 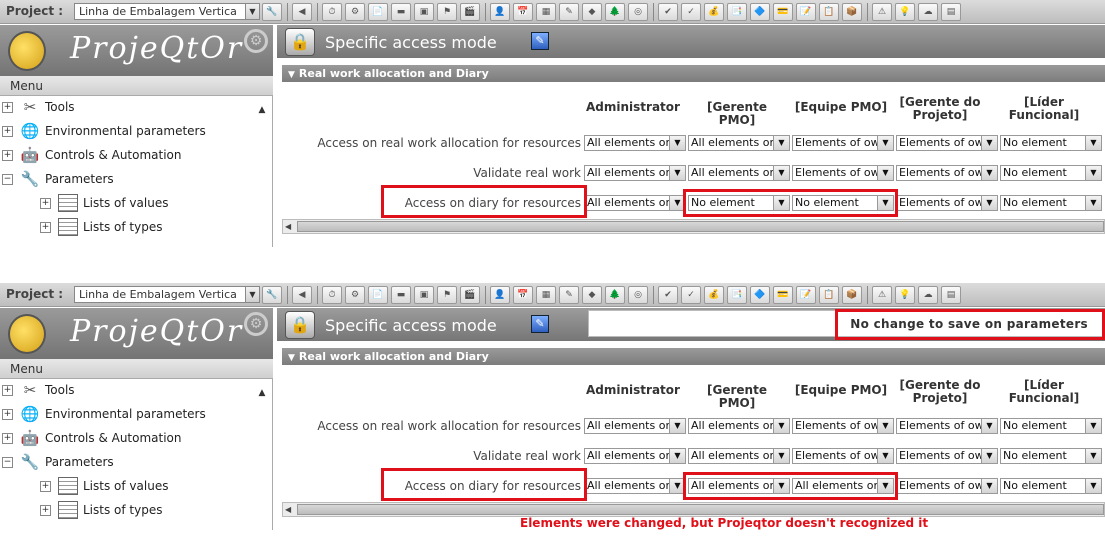 What do you see at coordinates (693, 73) in the screenshot?
I see `section-header: ▼ Real work allocation and Diary` at bounding box center [693, 73].